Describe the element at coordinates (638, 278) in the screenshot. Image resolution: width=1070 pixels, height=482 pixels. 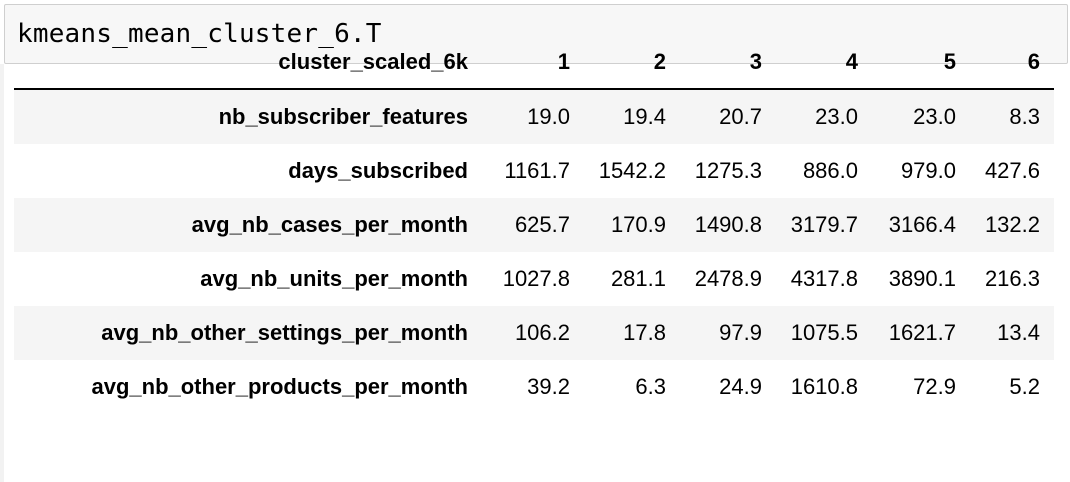
I see `table-cell: 281.1` at that location.